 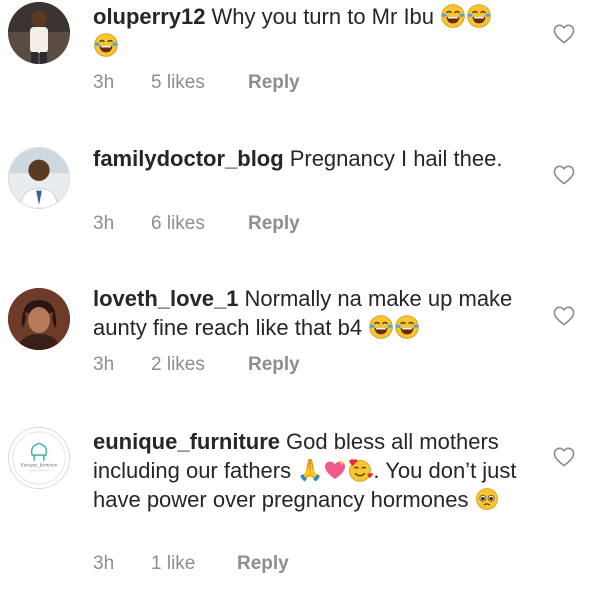 I want to click on comment-likes: 6 likes, so click(x=199, y=224).